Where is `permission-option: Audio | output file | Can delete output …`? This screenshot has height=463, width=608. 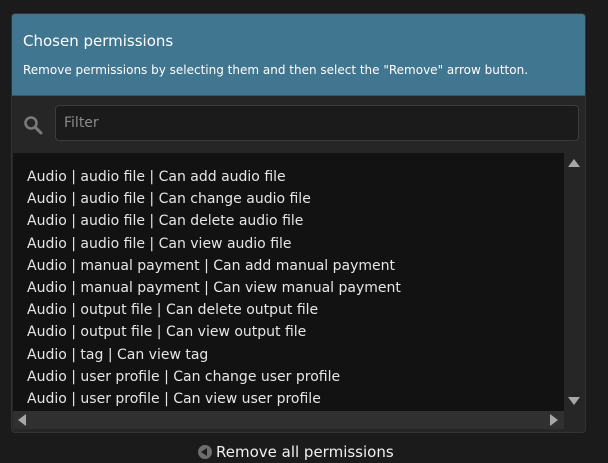
permission-option: Audio | output file | Can delete output … is located at coordinates (172, 310).